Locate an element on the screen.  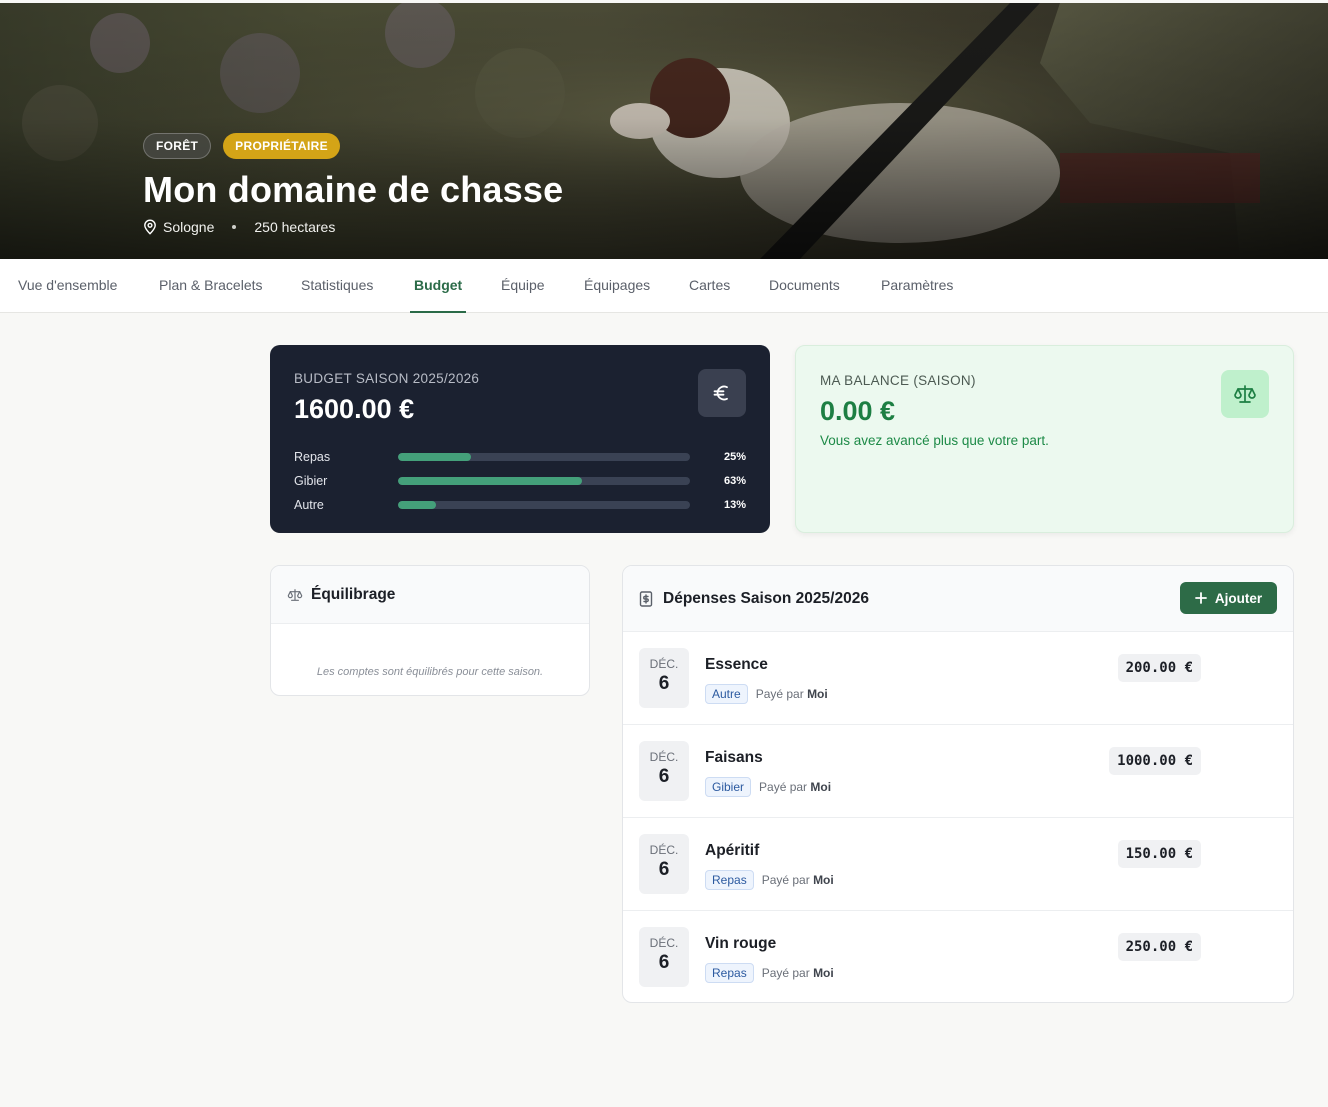
tab-plan-bracelets: Plan & Bracelets is located at coordinates (211, 286).